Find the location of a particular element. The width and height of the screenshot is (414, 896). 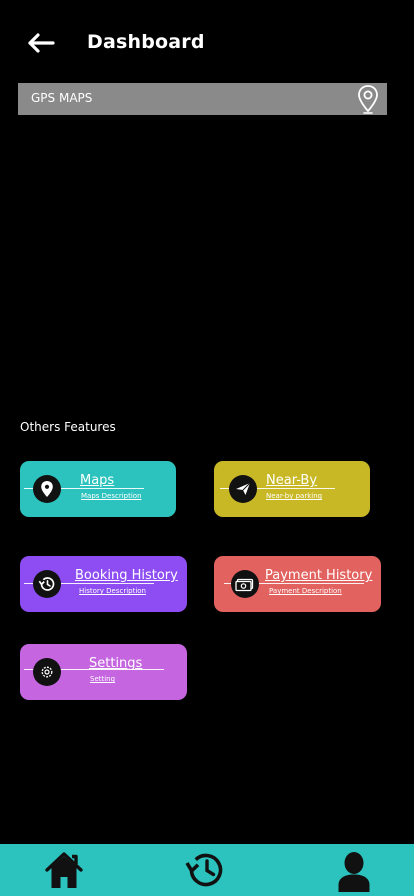

nearby-description: Near-by parking is located at coordinates (294, 496).